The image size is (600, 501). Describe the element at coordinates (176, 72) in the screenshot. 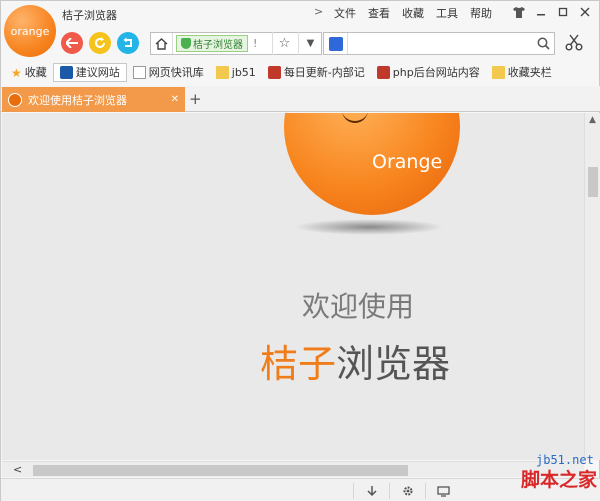

I see `bookmark-label: 网页快讯库` at that location.